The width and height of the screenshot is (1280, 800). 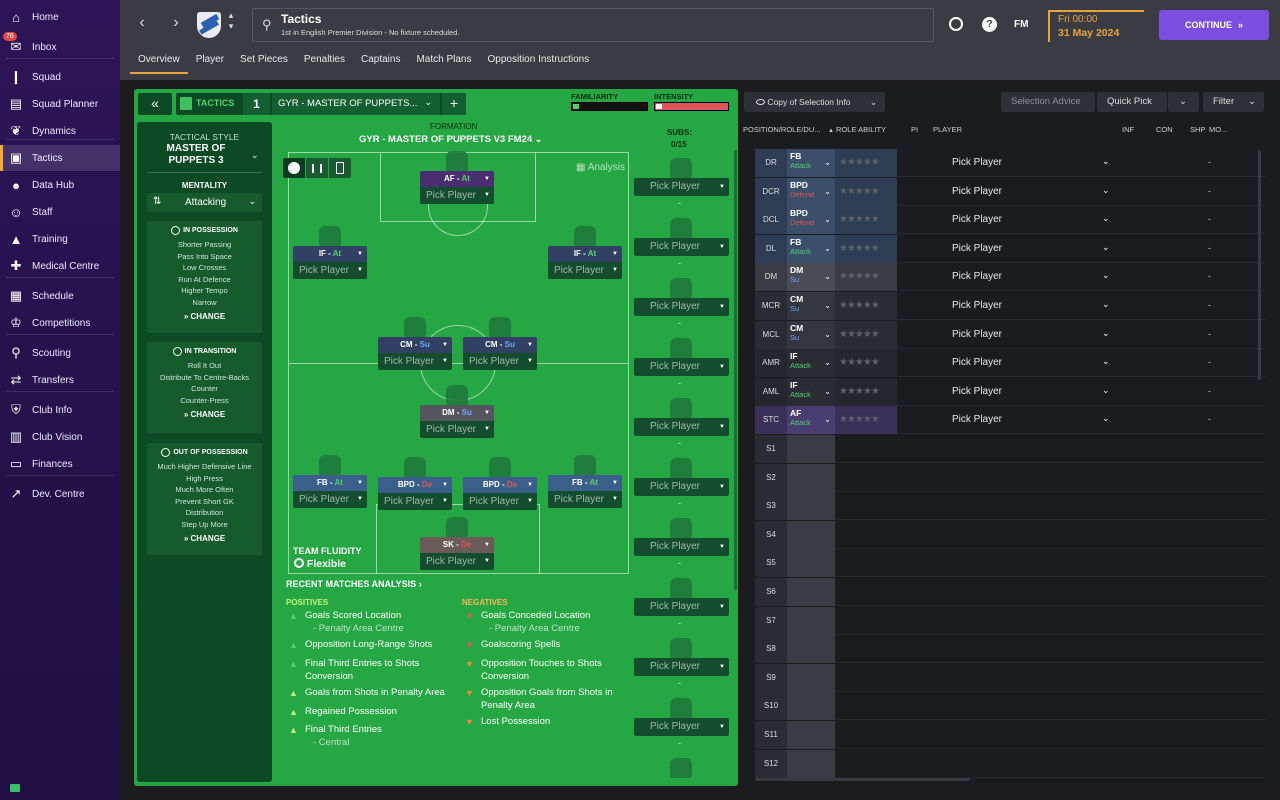 What do you see at coordinates (691, 106) in the screenshot?
I see `intensity-bar` at bounding box center [691, 106].